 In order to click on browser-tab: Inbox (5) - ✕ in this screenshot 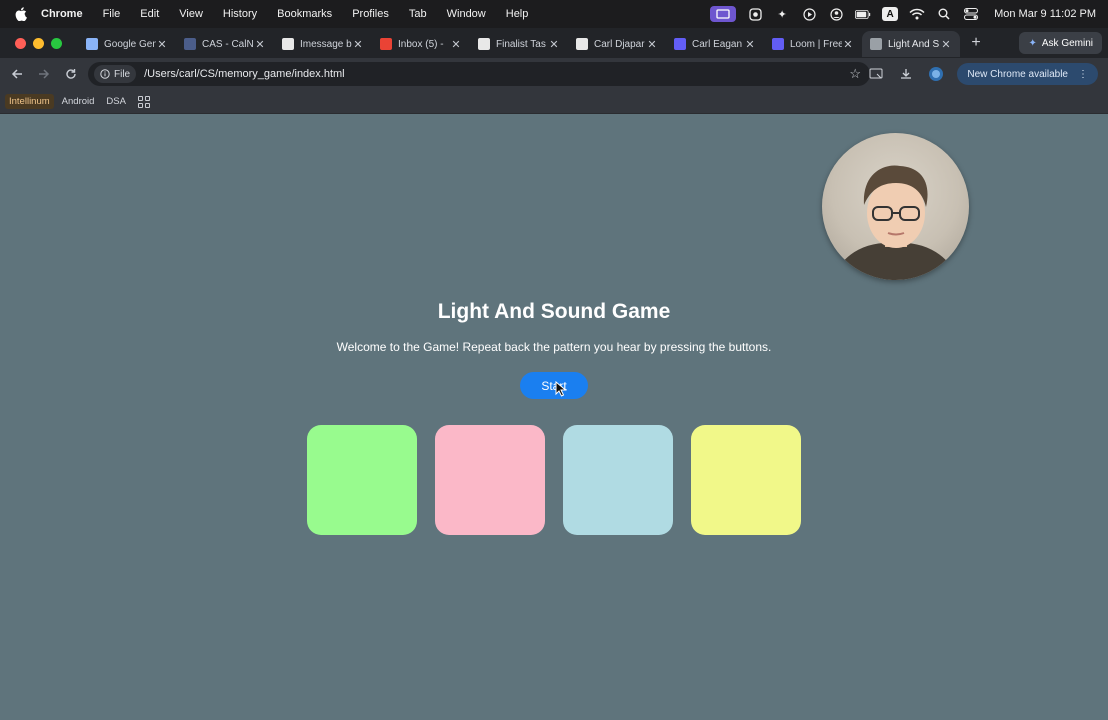, I will do `click(421, 44)`.